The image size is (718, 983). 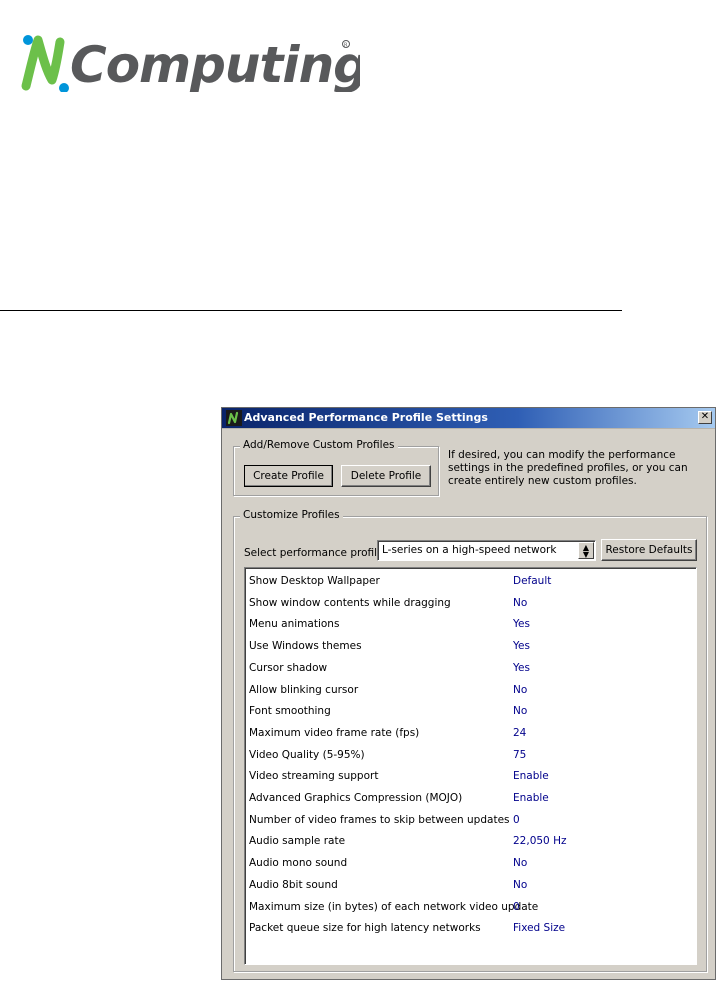 What do you see at coordinates (293, 884) in the screenshot?
I see `setting-name: Audio 8bit sound` at bounding box center [293, 884].